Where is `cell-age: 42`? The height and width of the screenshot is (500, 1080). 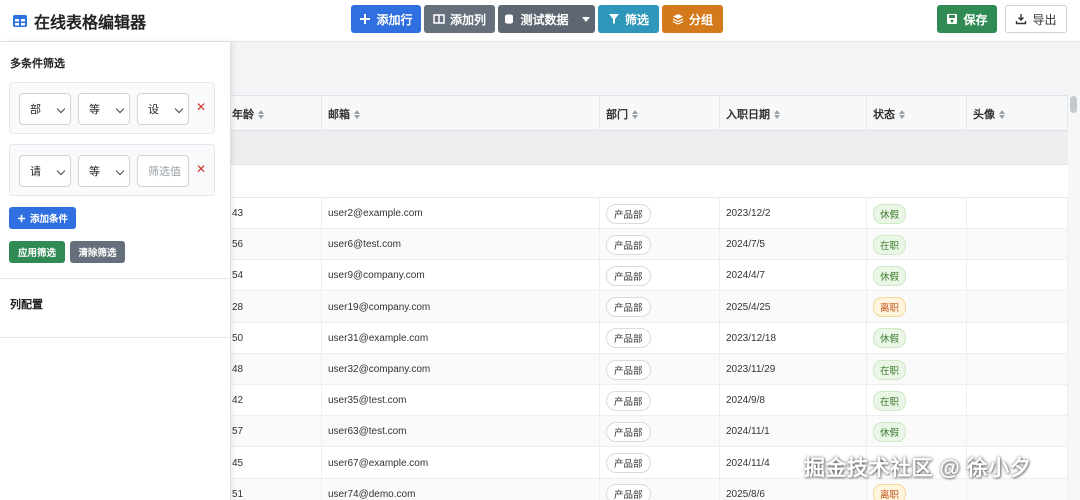
cell-age: 42 is located at coordinates (274, 401).